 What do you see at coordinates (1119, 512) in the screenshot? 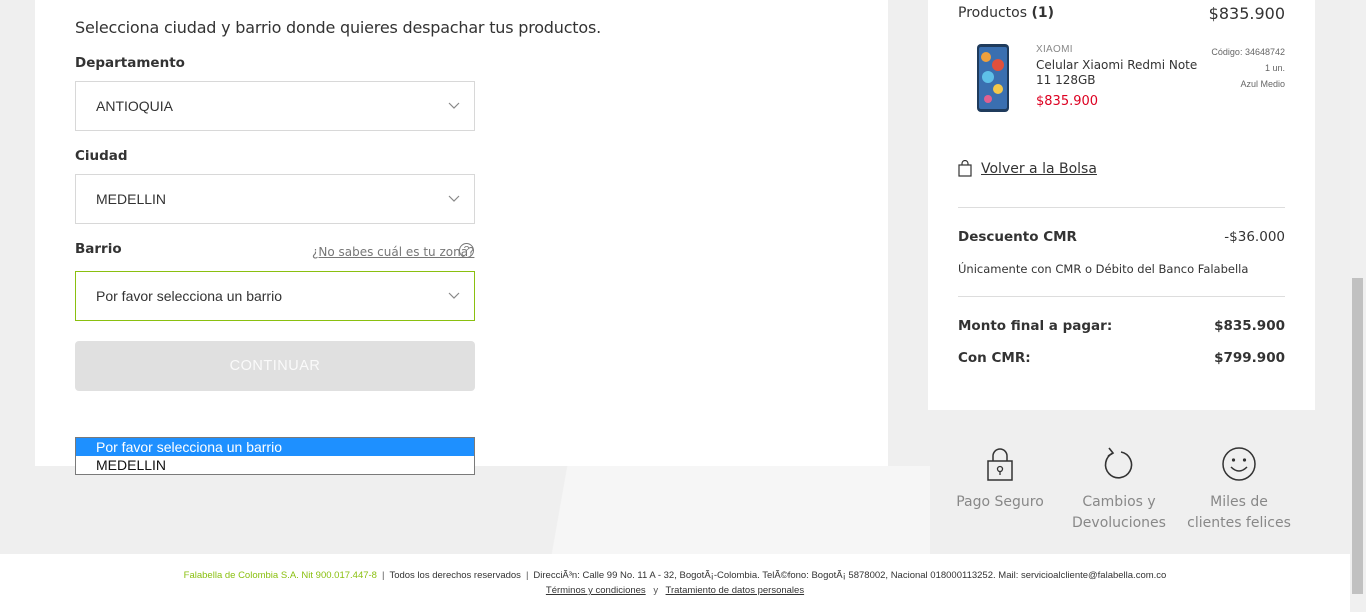
I see `badge-label: Cambios y Devoluciones` at bounding box center [1119, 512].